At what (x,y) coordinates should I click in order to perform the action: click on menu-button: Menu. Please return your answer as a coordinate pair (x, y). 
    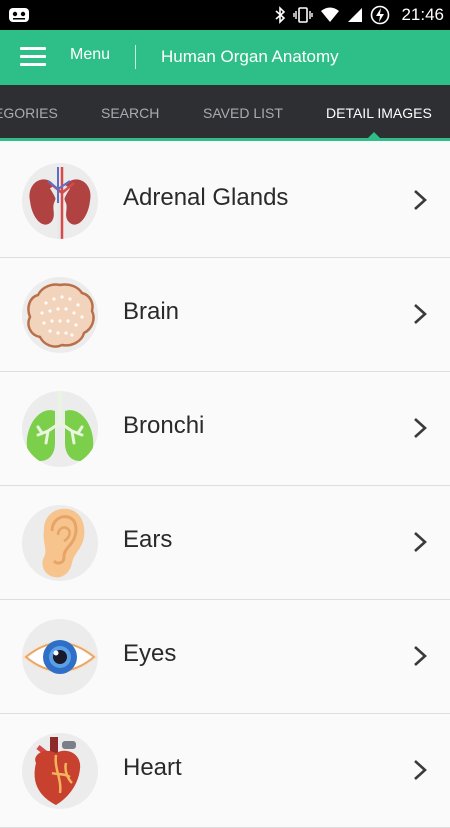
    Looking at the image, I should click on (90, 55).